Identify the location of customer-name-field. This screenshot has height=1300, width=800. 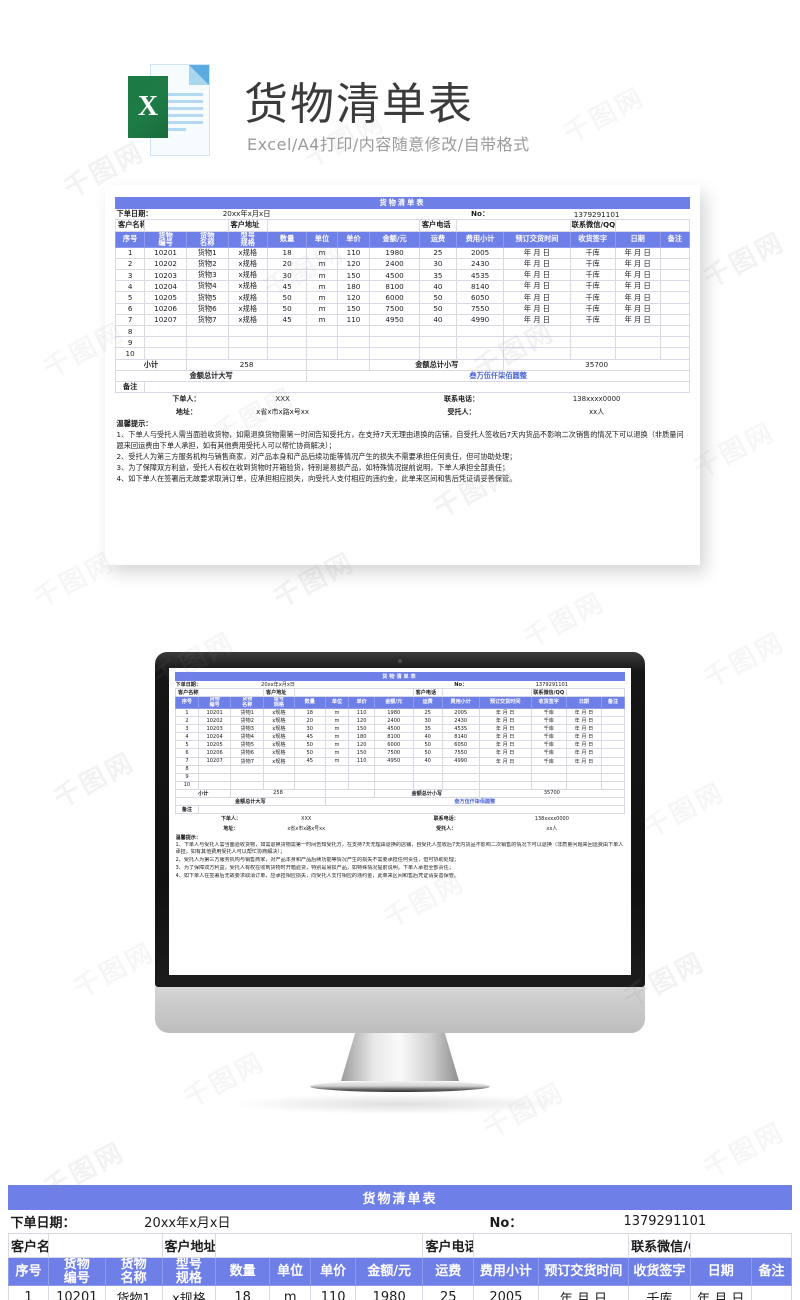
(186, 225).